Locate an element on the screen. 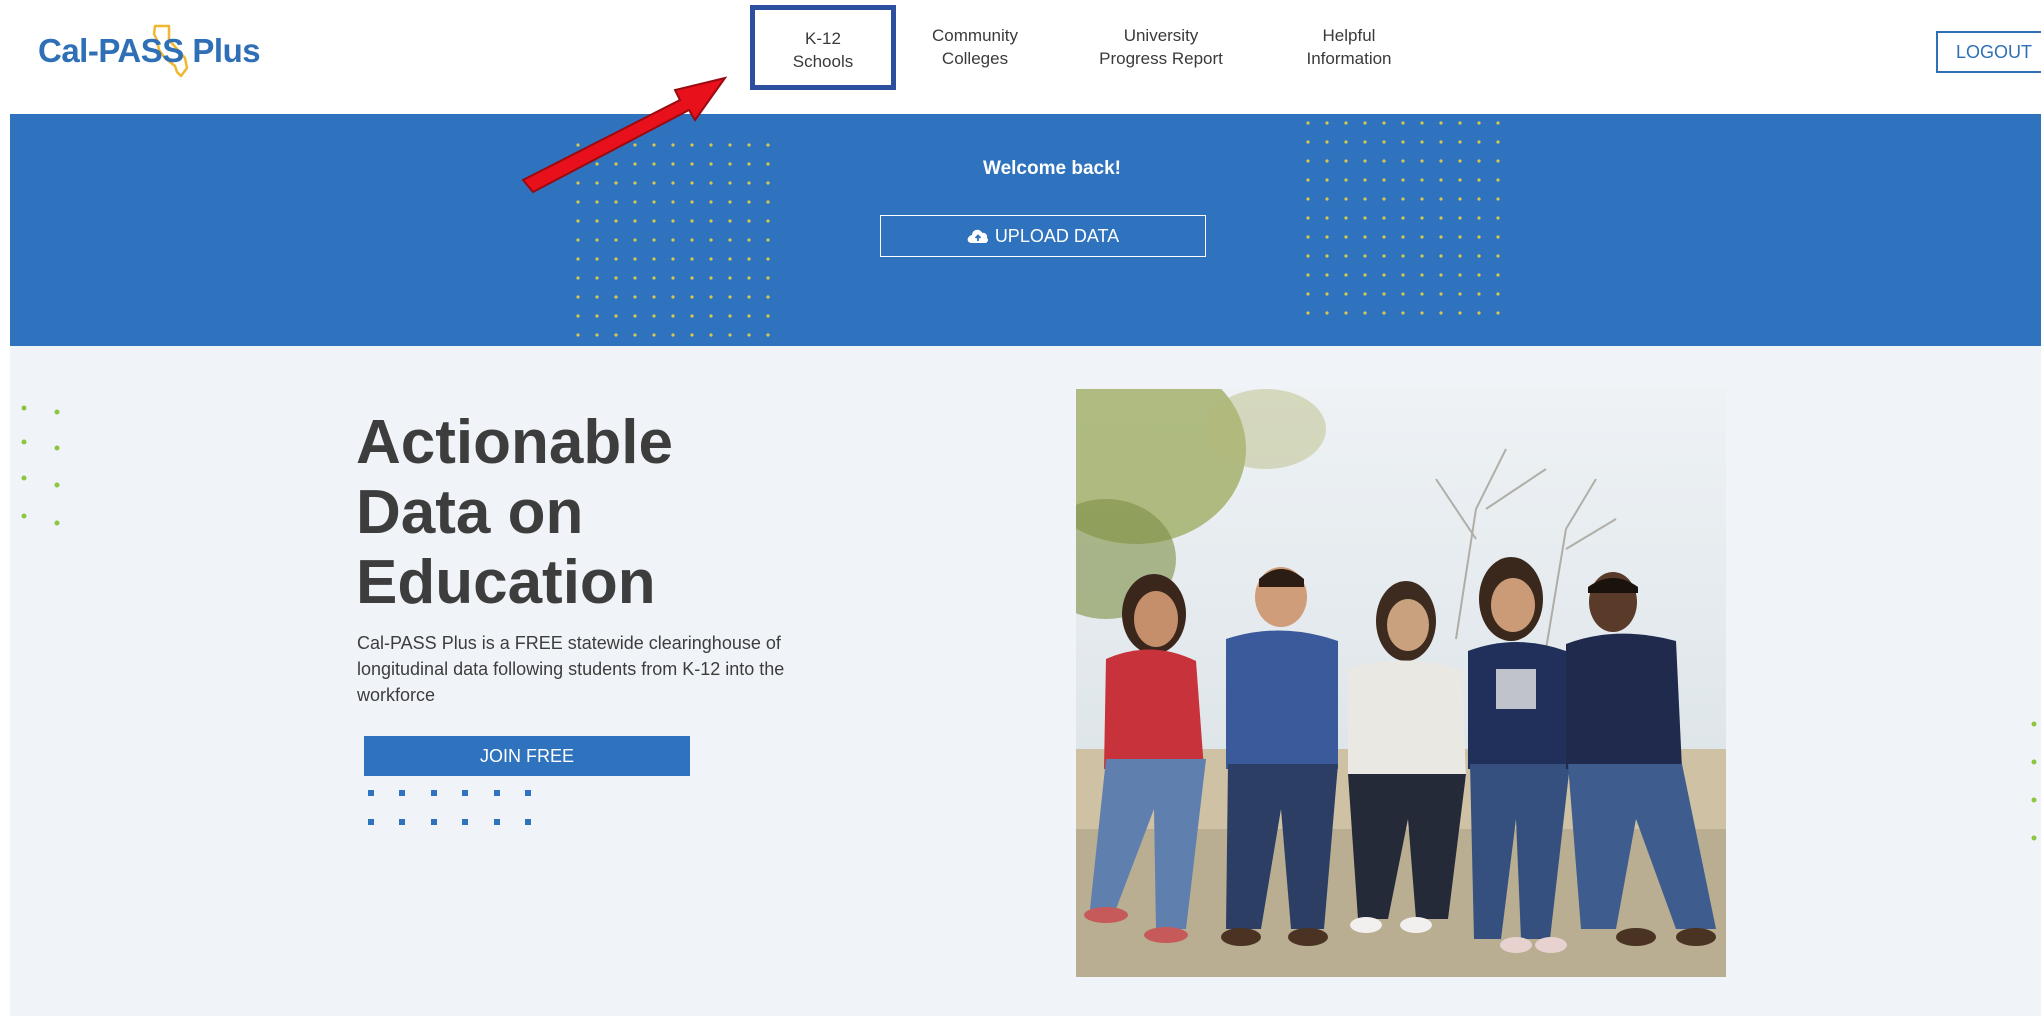  annotation-arrow-icon is located at coordinates (624, 135).